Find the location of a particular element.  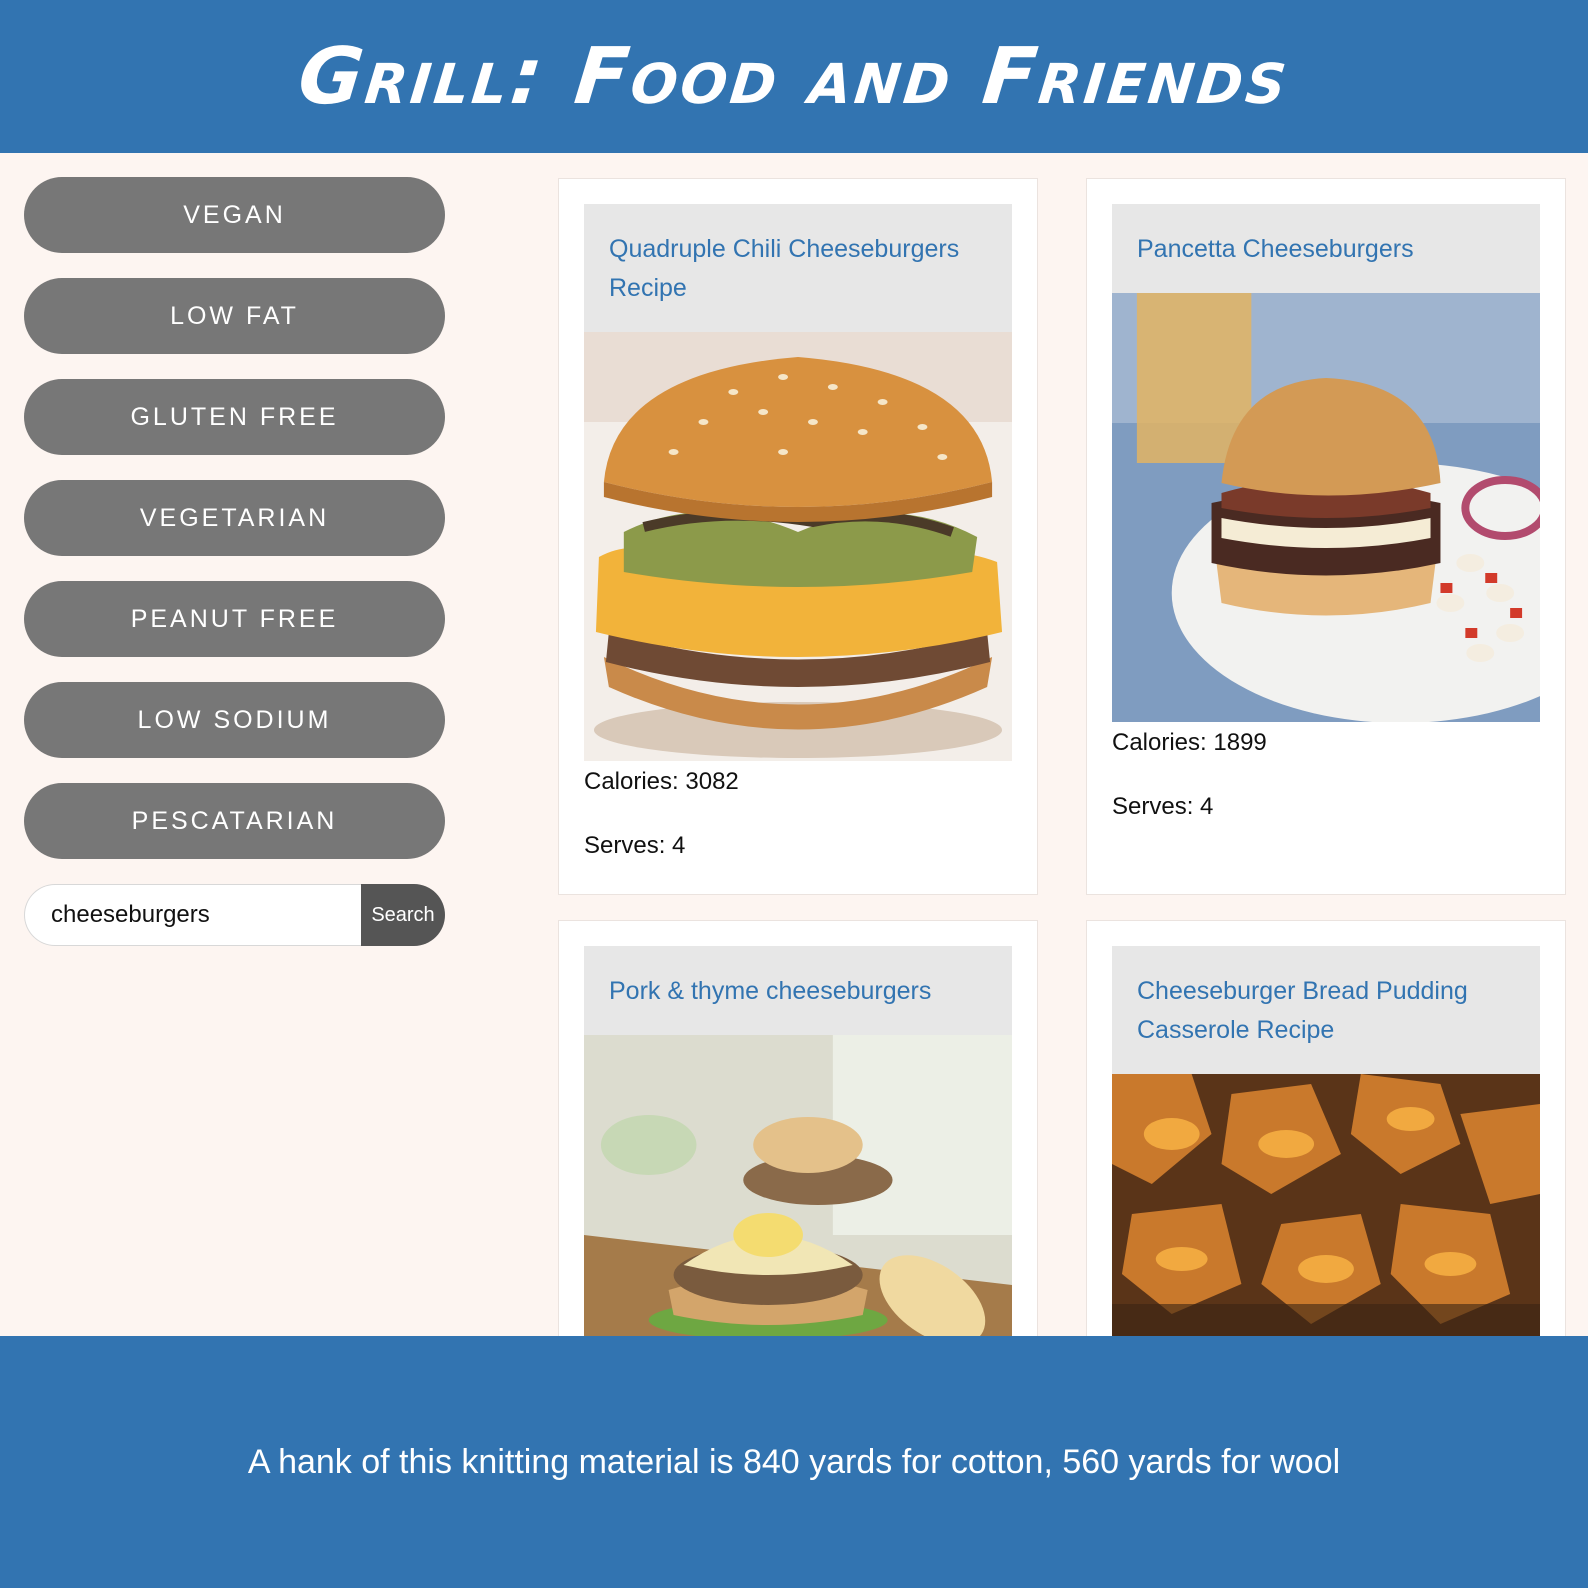

recipe-title-link: Quadruple Chili Cheeseburgers Recipe is located at coordinates (784, 268).